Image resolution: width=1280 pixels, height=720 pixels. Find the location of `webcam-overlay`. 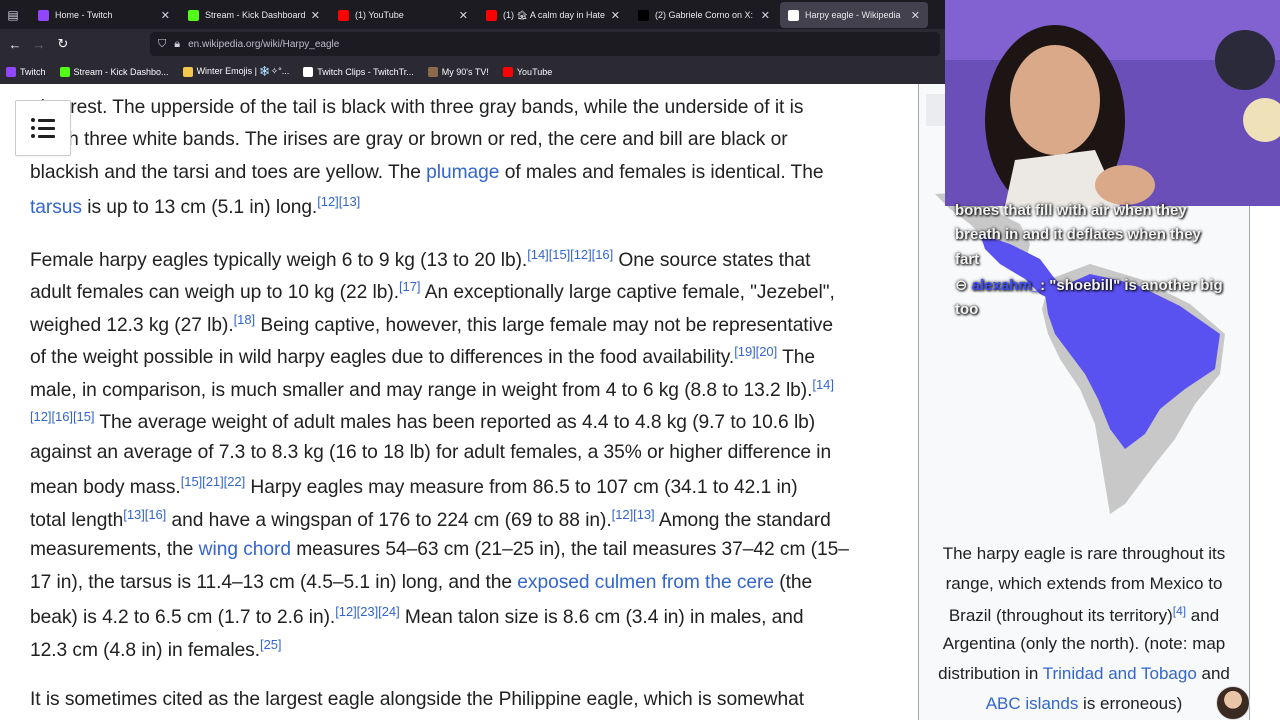

webcam-overlay is located at coordinates (1112, 103).